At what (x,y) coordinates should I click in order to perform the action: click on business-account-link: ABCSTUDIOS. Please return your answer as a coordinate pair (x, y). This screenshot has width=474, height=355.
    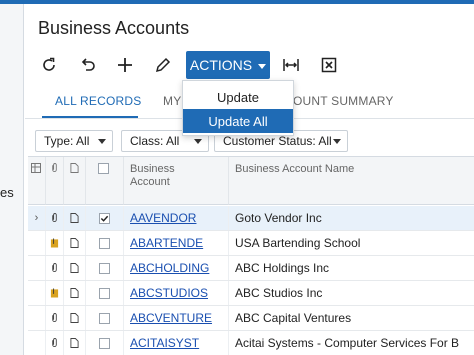
    Looking at the image, I should click on (169, 293).